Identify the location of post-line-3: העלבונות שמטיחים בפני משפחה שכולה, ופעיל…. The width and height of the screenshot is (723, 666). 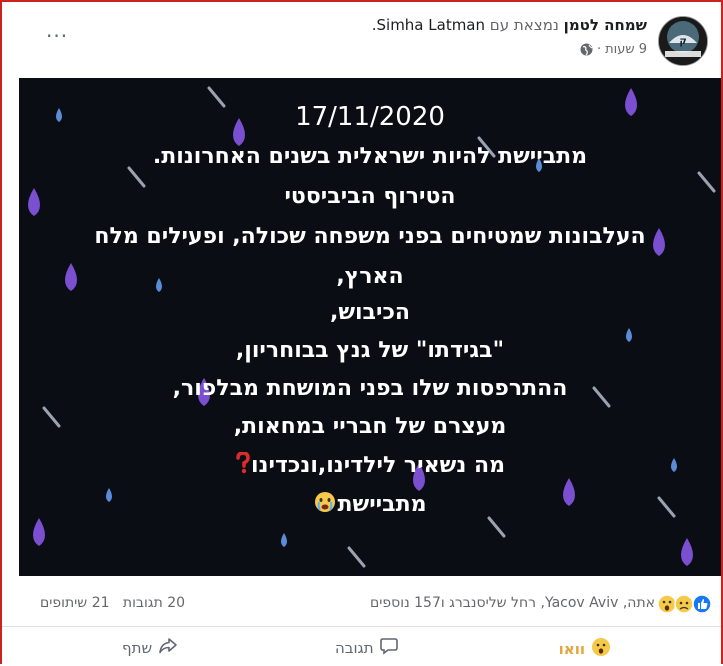
(370, 236).